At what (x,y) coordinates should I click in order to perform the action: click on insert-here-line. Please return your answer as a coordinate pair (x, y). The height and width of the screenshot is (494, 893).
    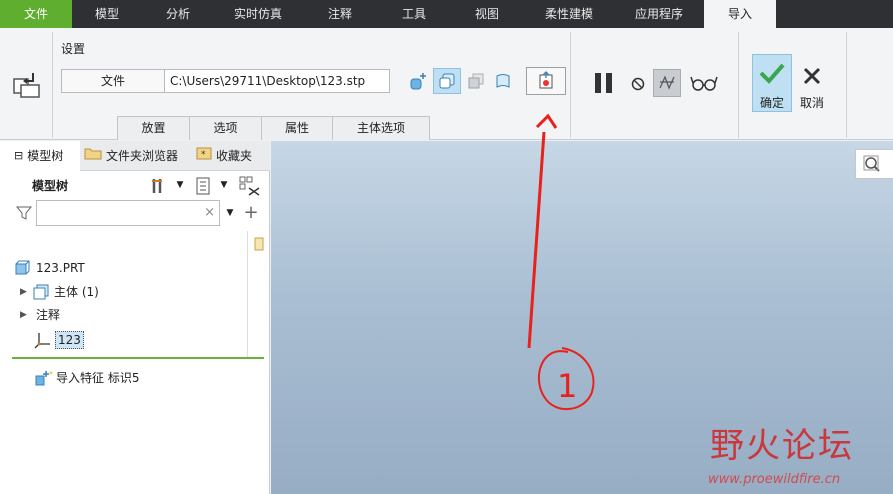
    Looking at the image, I should click on (138, 358).